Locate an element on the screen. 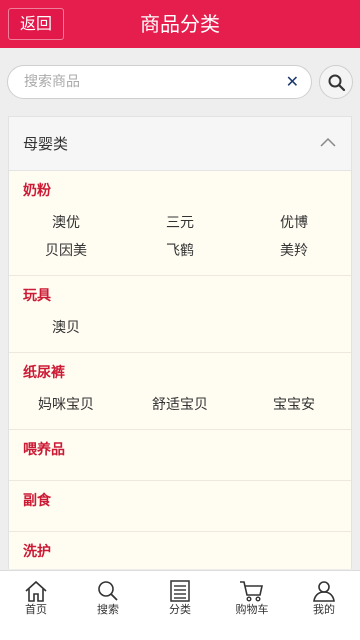  user-icon is located at coordinates (324, 591).